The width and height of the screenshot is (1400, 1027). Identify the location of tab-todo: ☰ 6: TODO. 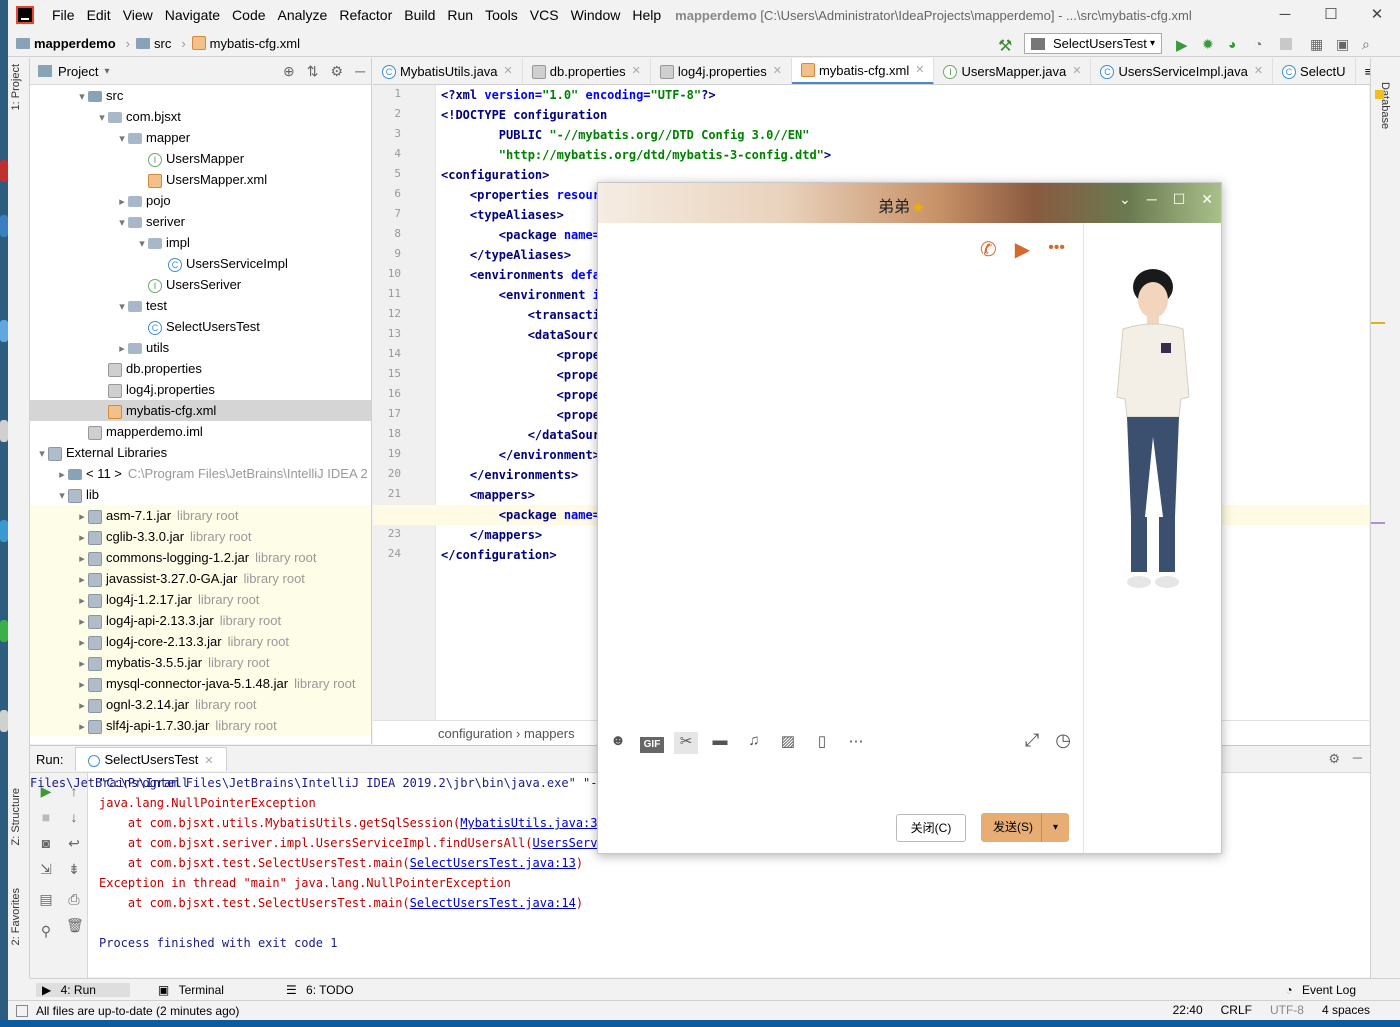
(334, 990).